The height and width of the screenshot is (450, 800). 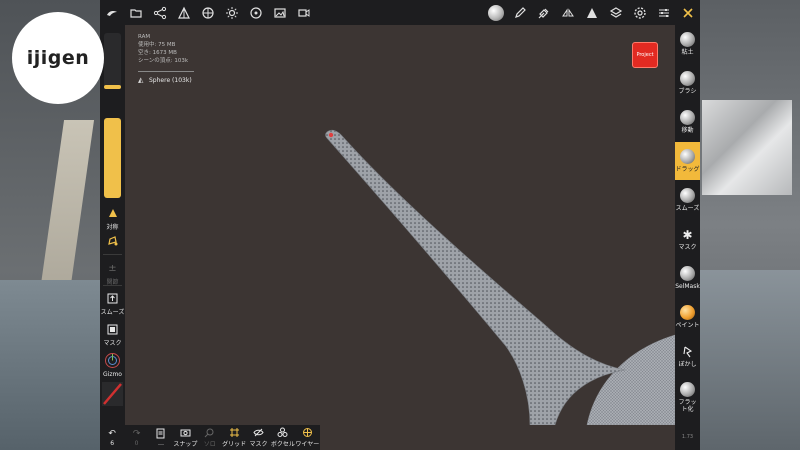 What do you see at coordinates (280, 12) in the screenshot?
I see `image-icon` at bounding box center [280, 12].